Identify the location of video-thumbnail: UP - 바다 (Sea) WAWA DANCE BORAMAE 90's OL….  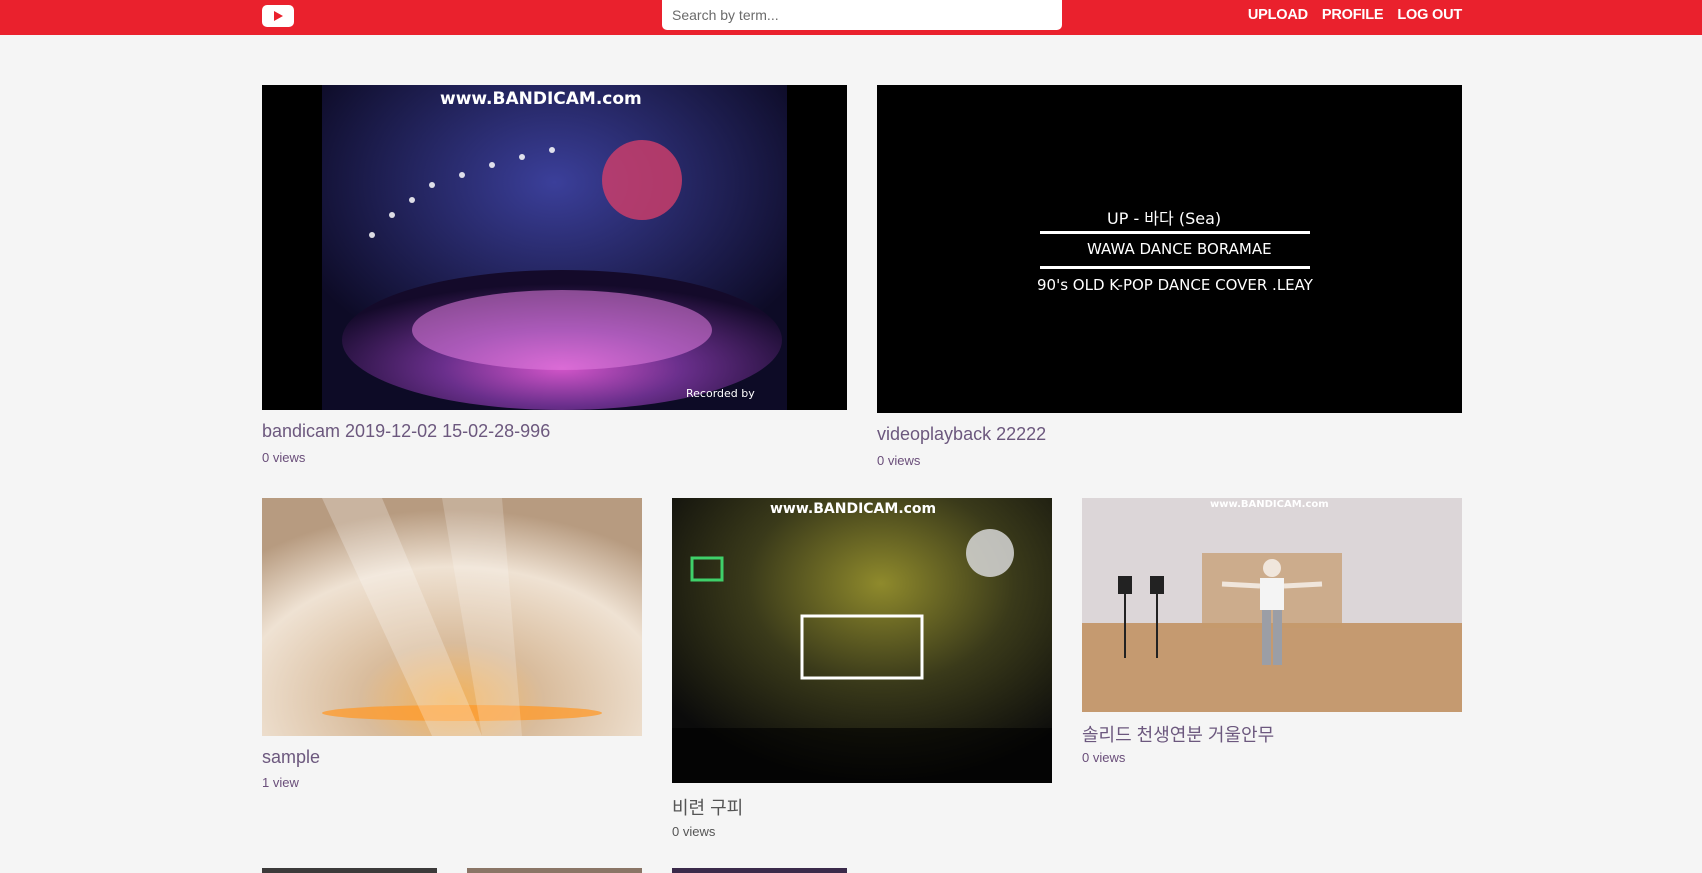
(1169, 249).